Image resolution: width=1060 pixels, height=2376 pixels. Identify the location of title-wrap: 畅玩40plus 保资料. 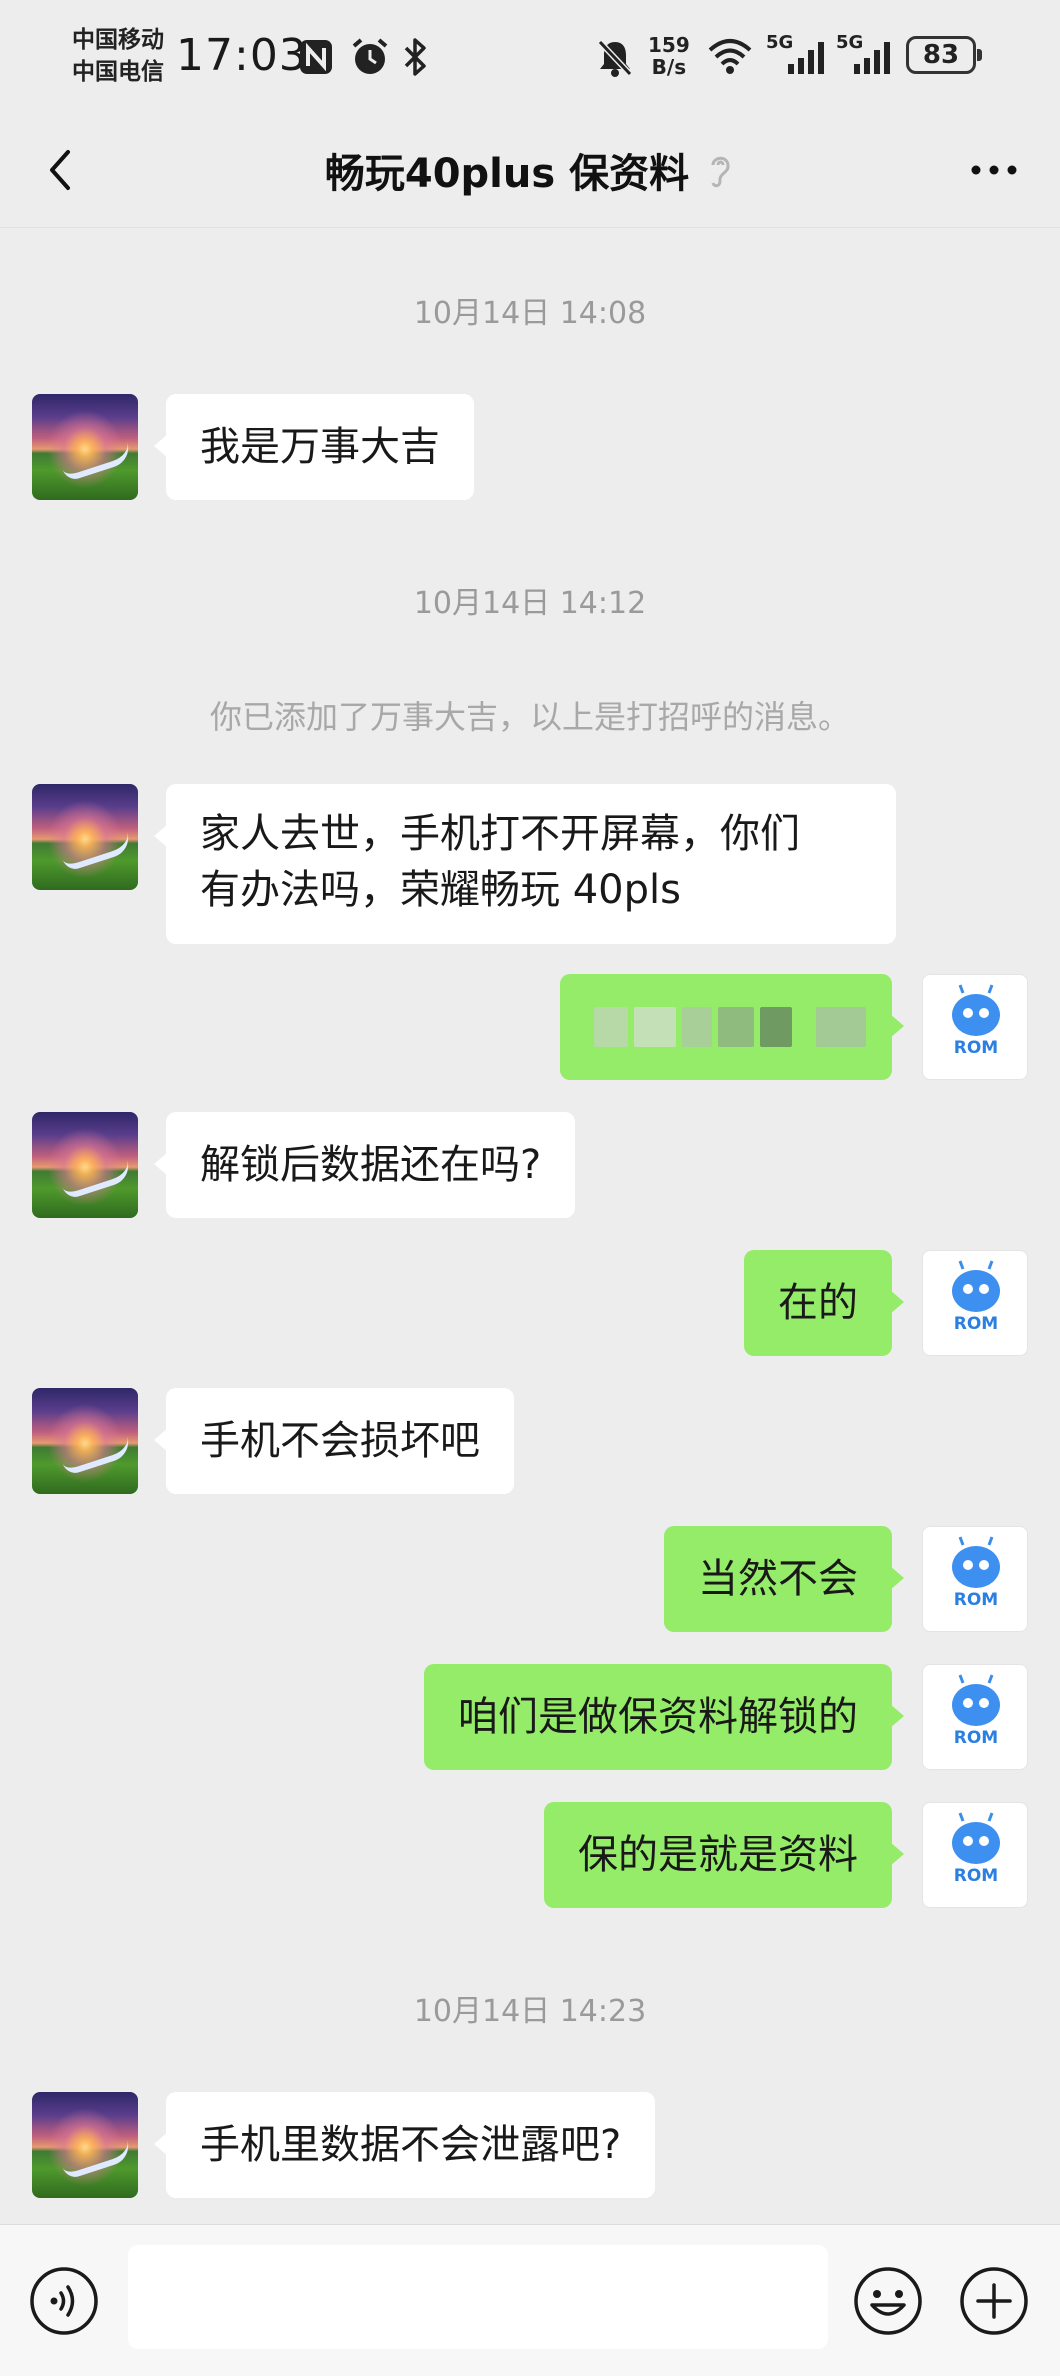
(530, 170).